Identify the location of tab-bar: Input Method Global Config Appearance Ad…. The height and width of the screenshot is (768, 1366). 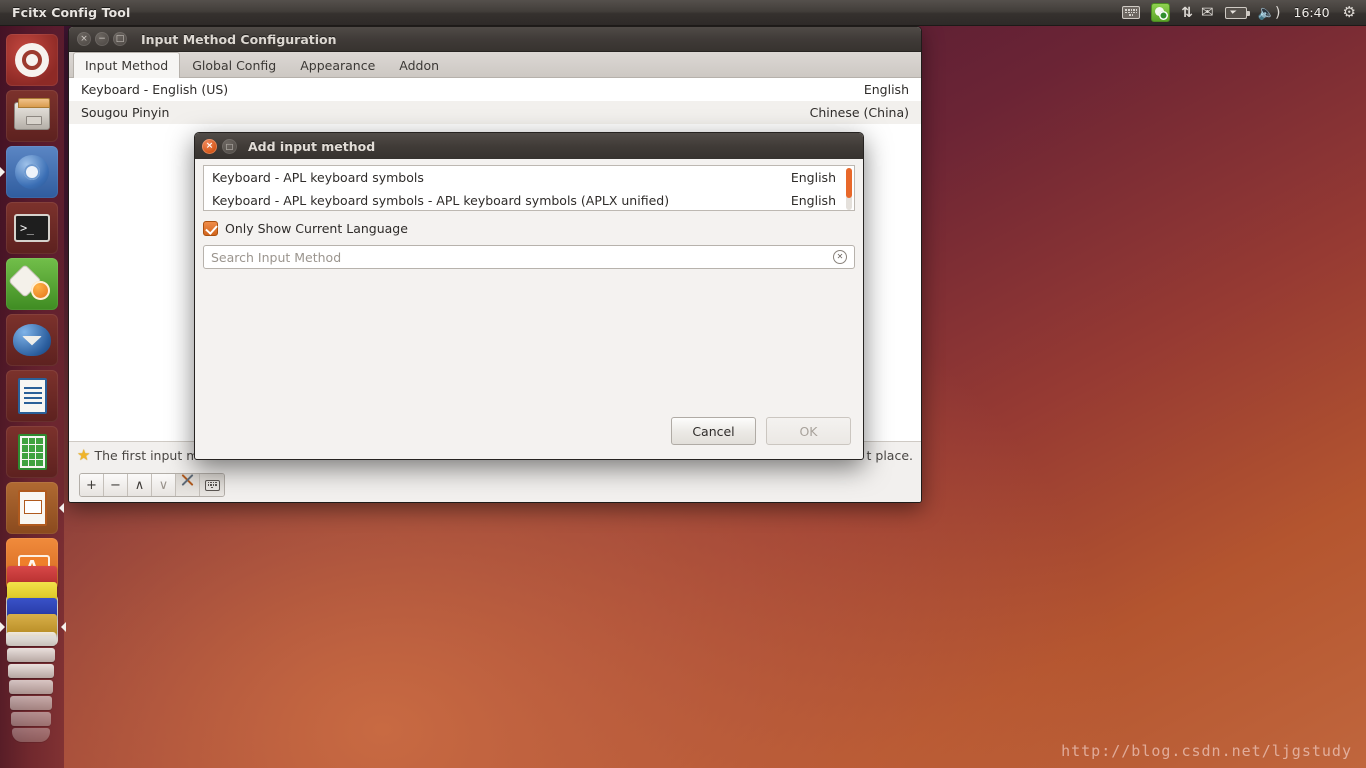
(495, 65).